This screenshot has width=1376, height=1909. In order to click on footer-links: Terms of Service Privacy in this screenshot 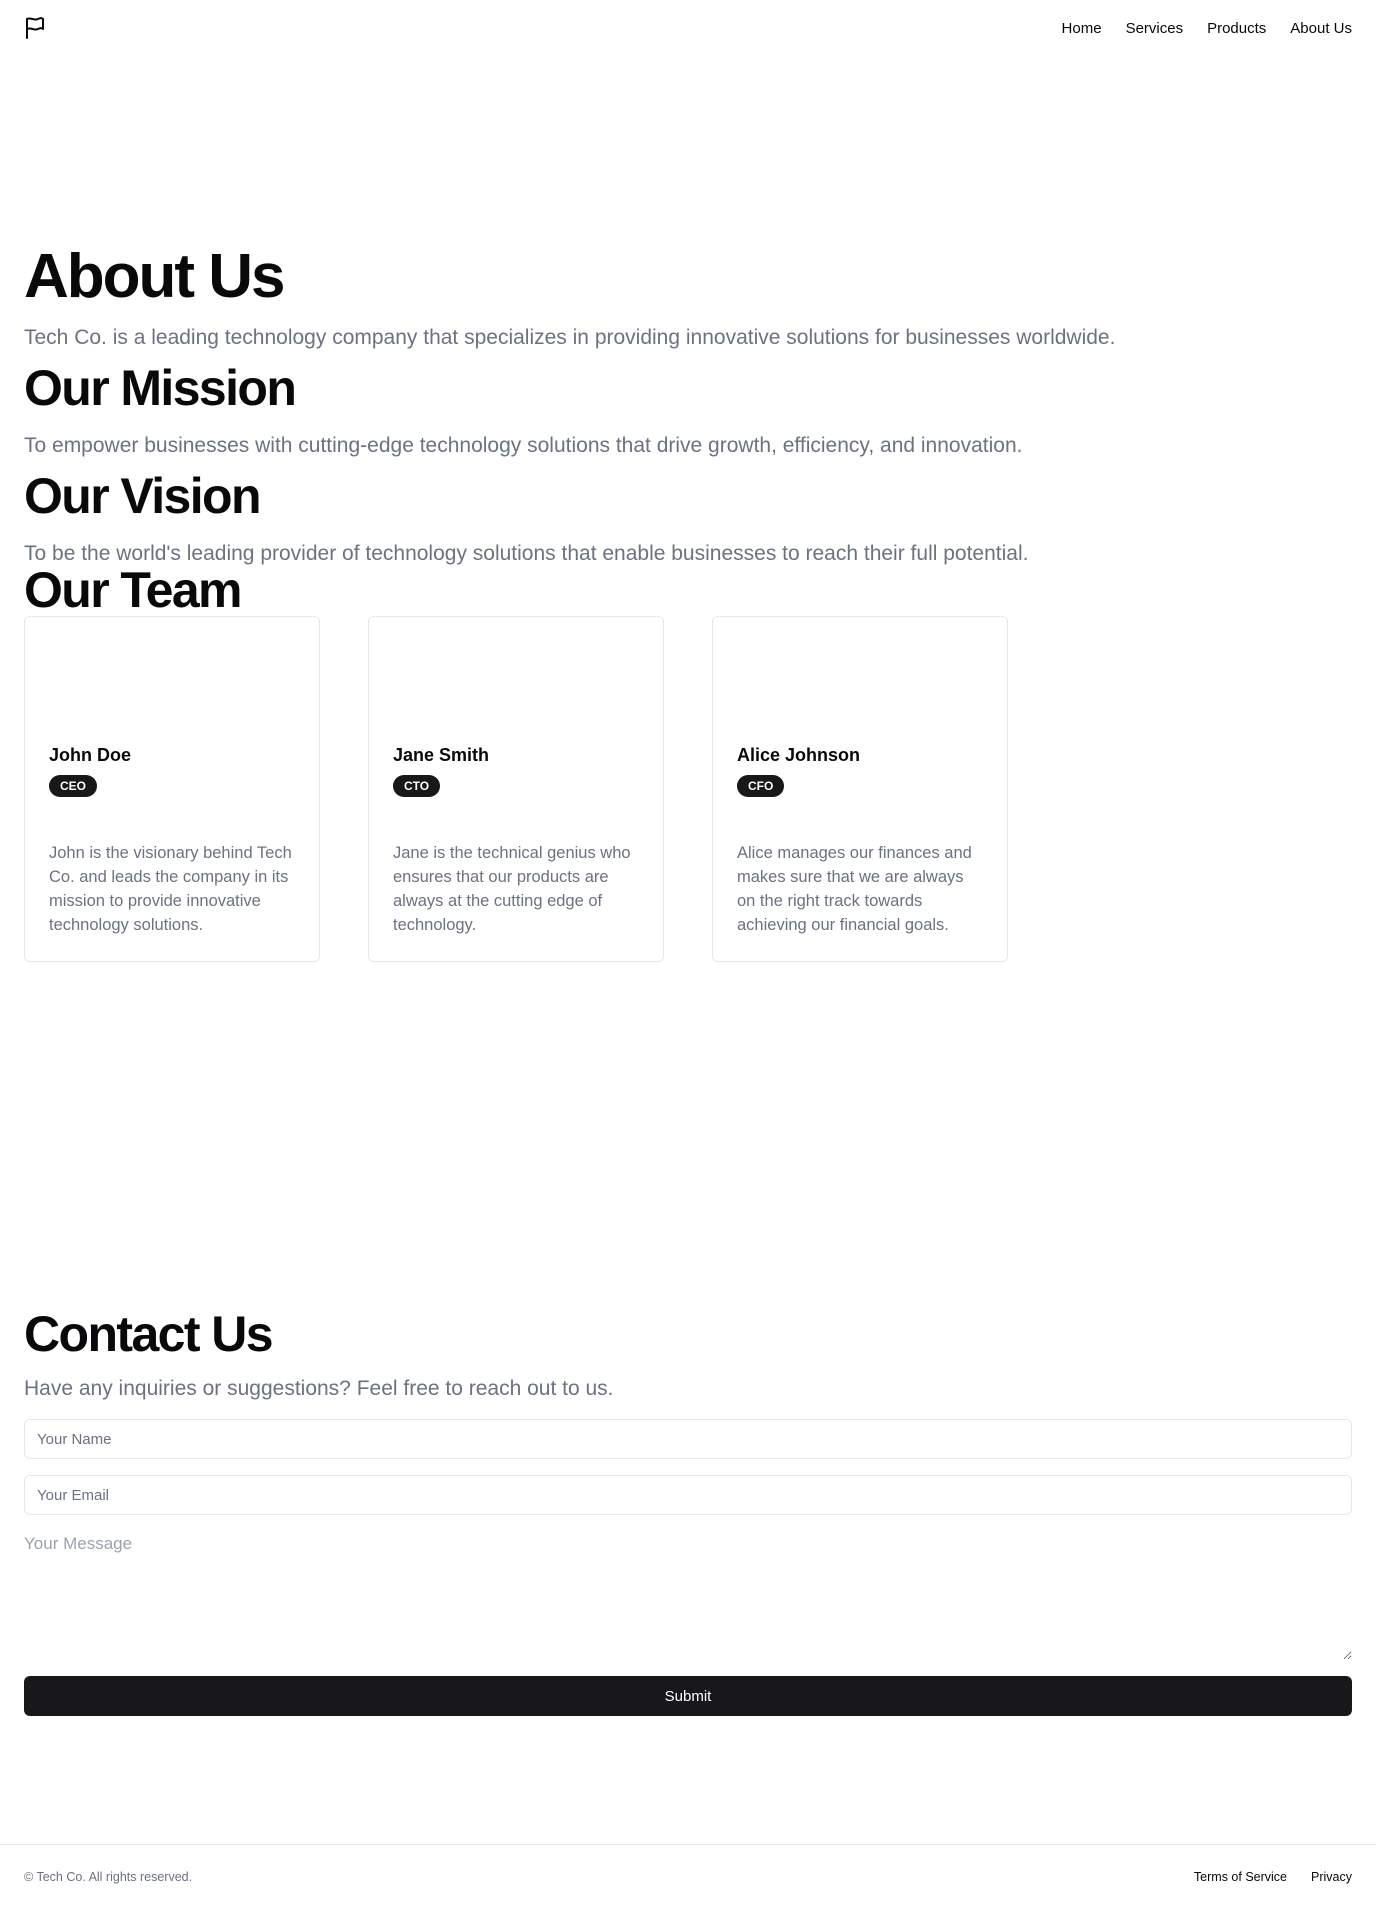, I will do `click(1273, 1877)`.